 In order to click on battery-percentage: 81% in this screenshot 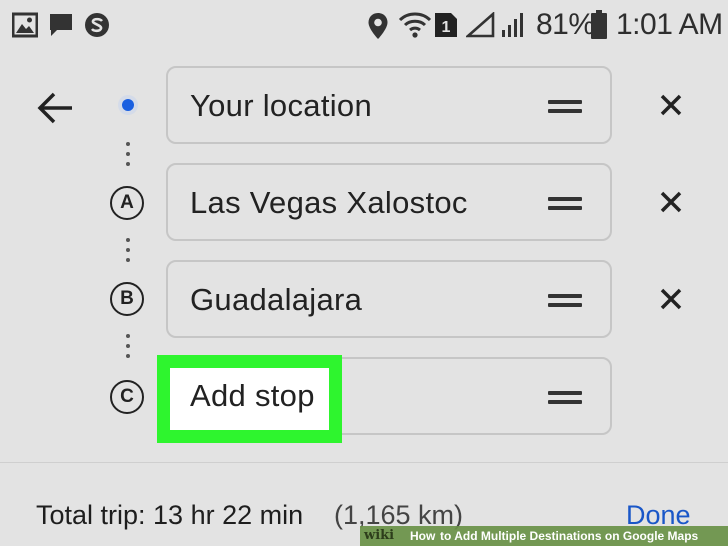, I will do `click(565, 24)`.